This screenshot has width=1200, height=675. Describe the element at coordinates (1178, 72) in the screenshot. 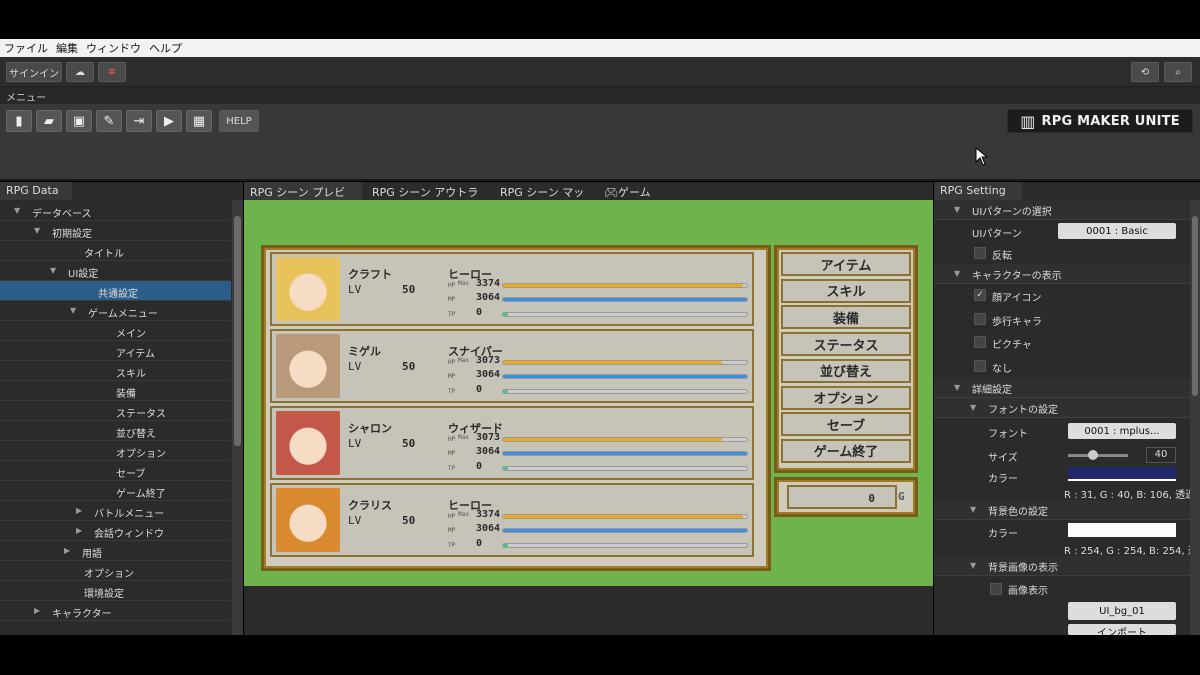

I see `search-icon: ⌕` at that location.